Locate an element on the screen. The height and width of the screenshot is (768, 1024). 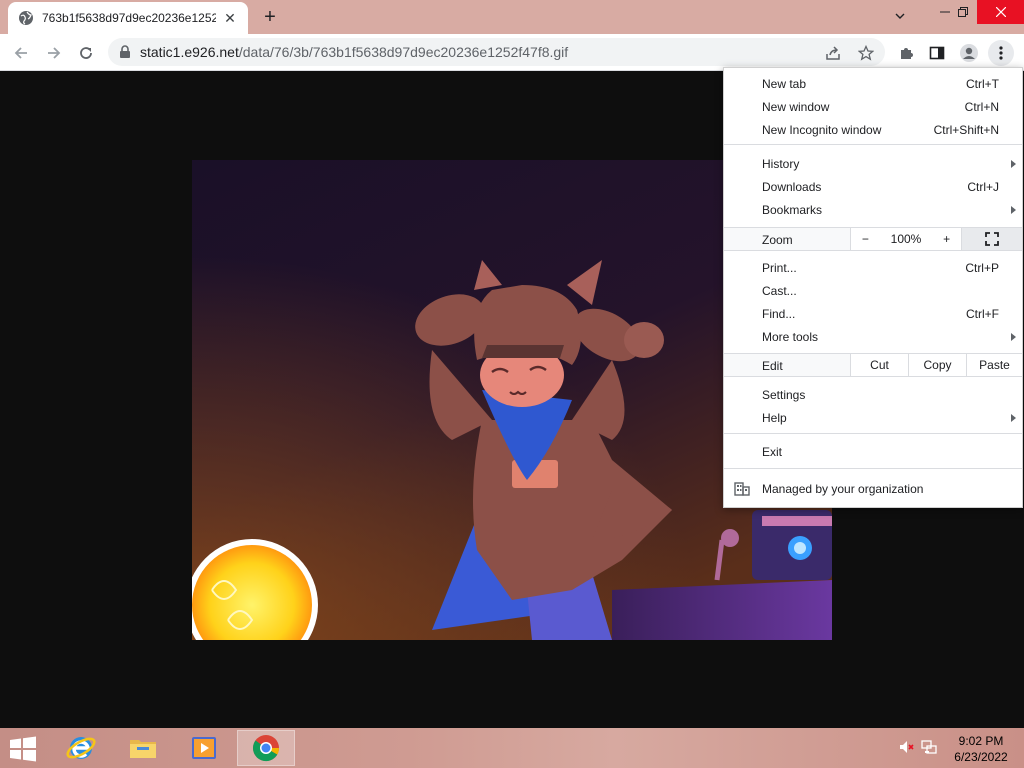
menu-item-find: Find... Ctrl+F is located at coordinates (873, 313).